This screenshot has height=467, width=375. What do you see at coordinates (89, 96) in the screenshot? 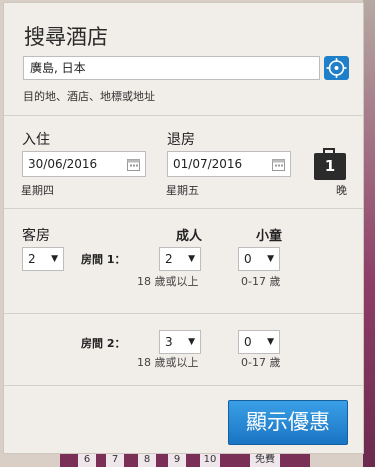
I see `destination-hint: 目的地、酒店、地標或地址` at bounding box center [89, 96].